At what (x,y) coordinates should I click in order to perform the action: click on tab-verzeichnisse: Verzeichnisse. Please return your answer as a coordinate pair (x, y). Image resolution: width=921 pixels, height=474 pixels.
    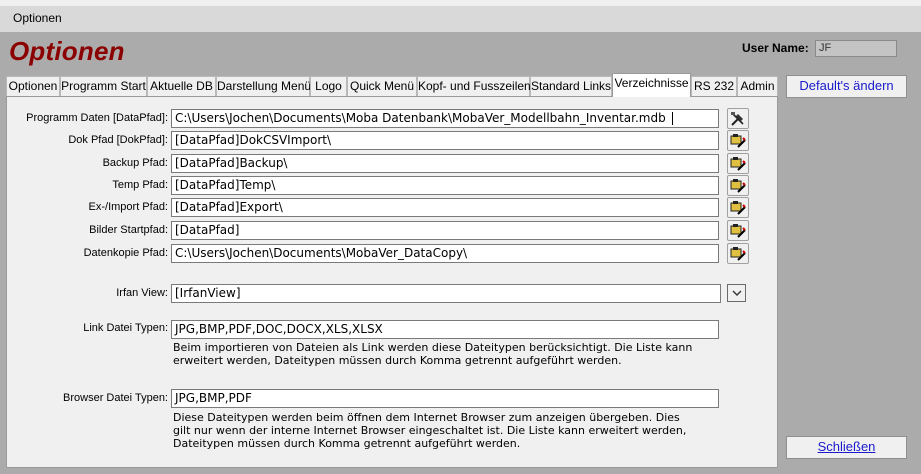
    Looking at the image, I should click on (651, 85).